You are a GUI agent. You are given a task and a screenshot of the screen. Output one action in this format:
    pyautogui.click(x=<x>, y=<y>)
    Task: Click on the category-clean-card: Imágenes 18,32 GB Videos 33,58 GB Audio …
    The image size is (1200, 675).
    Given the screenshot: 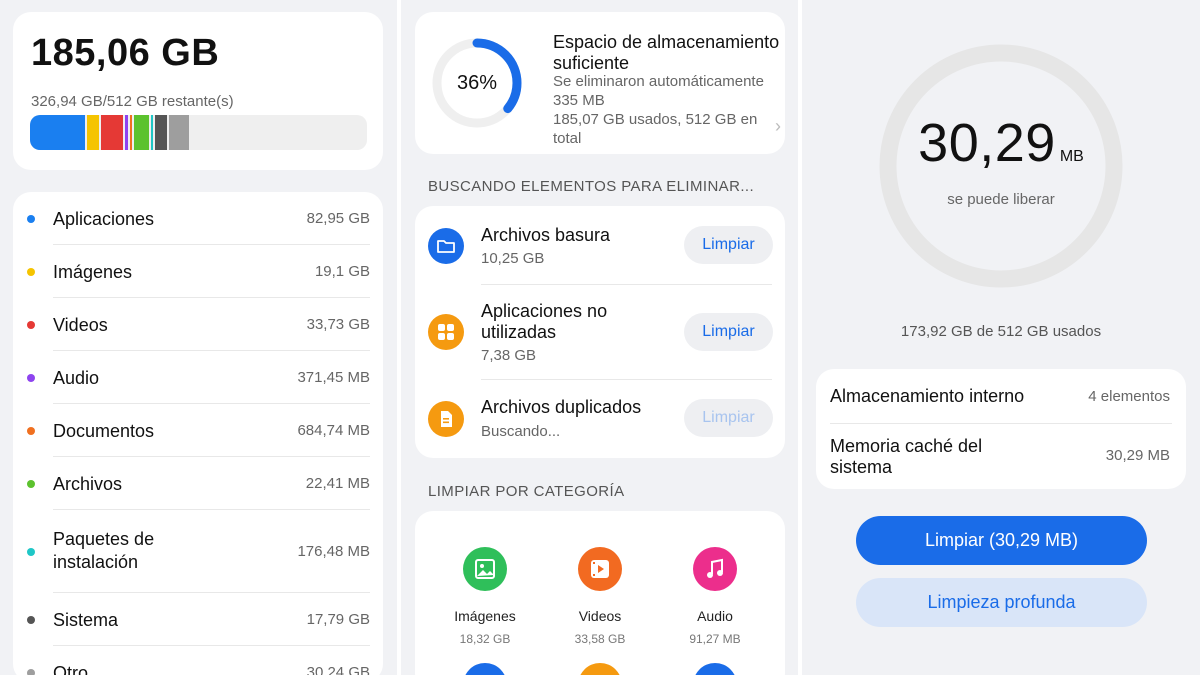 What is the action you would take?
    pyautogui.click(x=600, y=593)
    